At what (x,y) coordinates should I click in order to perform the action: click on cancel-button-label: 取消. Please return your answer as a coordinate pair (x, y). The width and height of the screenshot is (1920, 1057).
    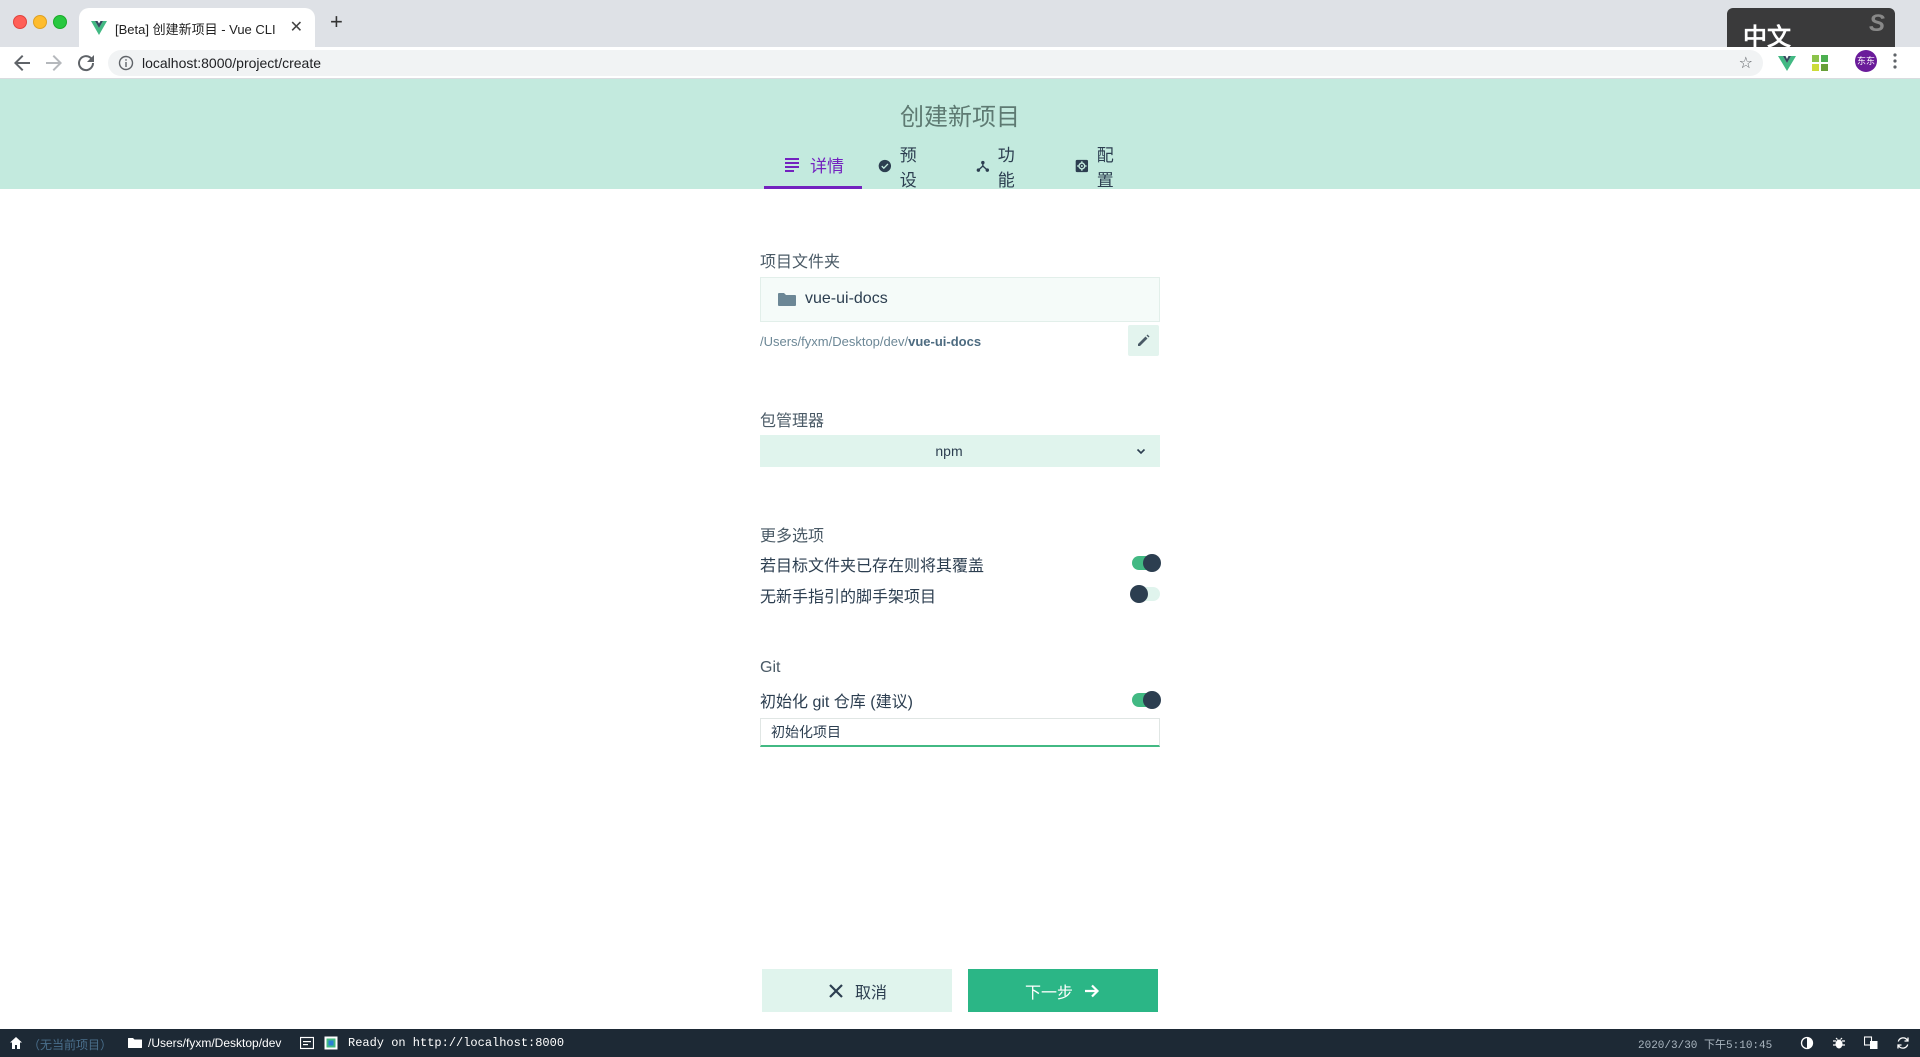
    Looking at the image, I should click on (870, 993).